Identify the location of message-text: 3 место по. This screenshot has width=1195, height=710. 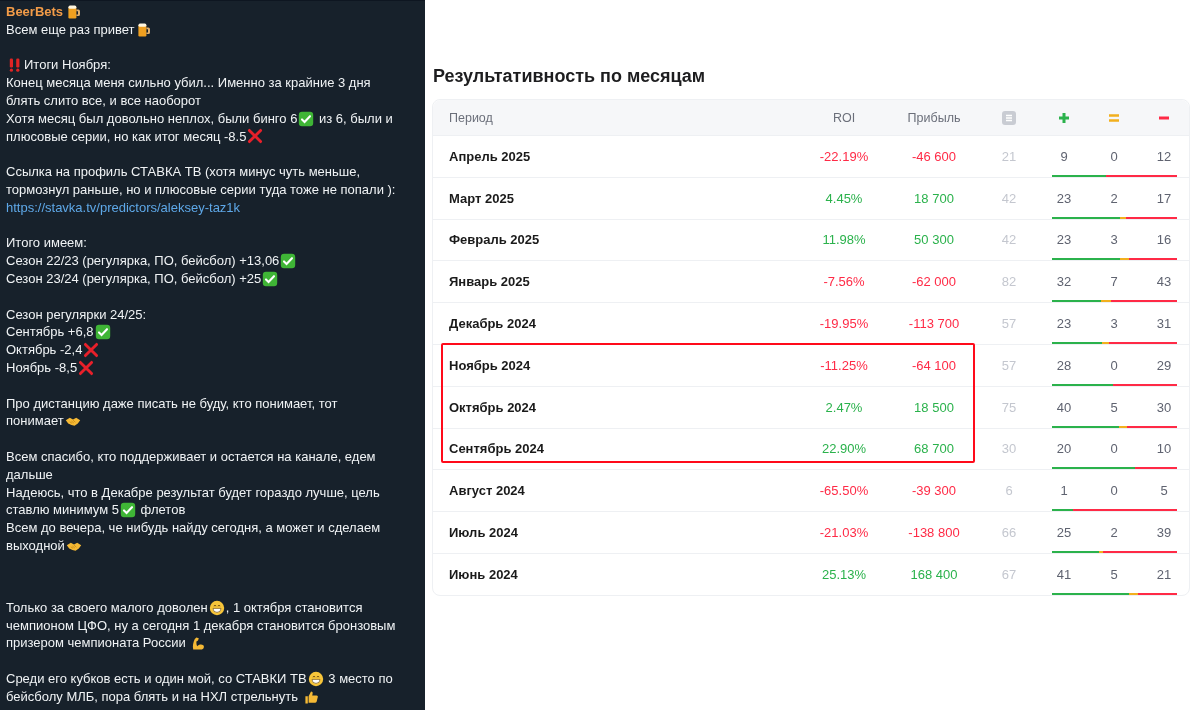
(360, 678).